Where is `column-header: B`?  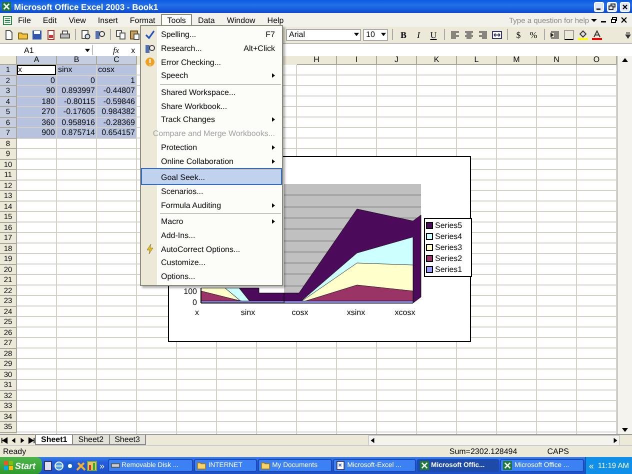 column-header: B is located at coordinates (77, 60).